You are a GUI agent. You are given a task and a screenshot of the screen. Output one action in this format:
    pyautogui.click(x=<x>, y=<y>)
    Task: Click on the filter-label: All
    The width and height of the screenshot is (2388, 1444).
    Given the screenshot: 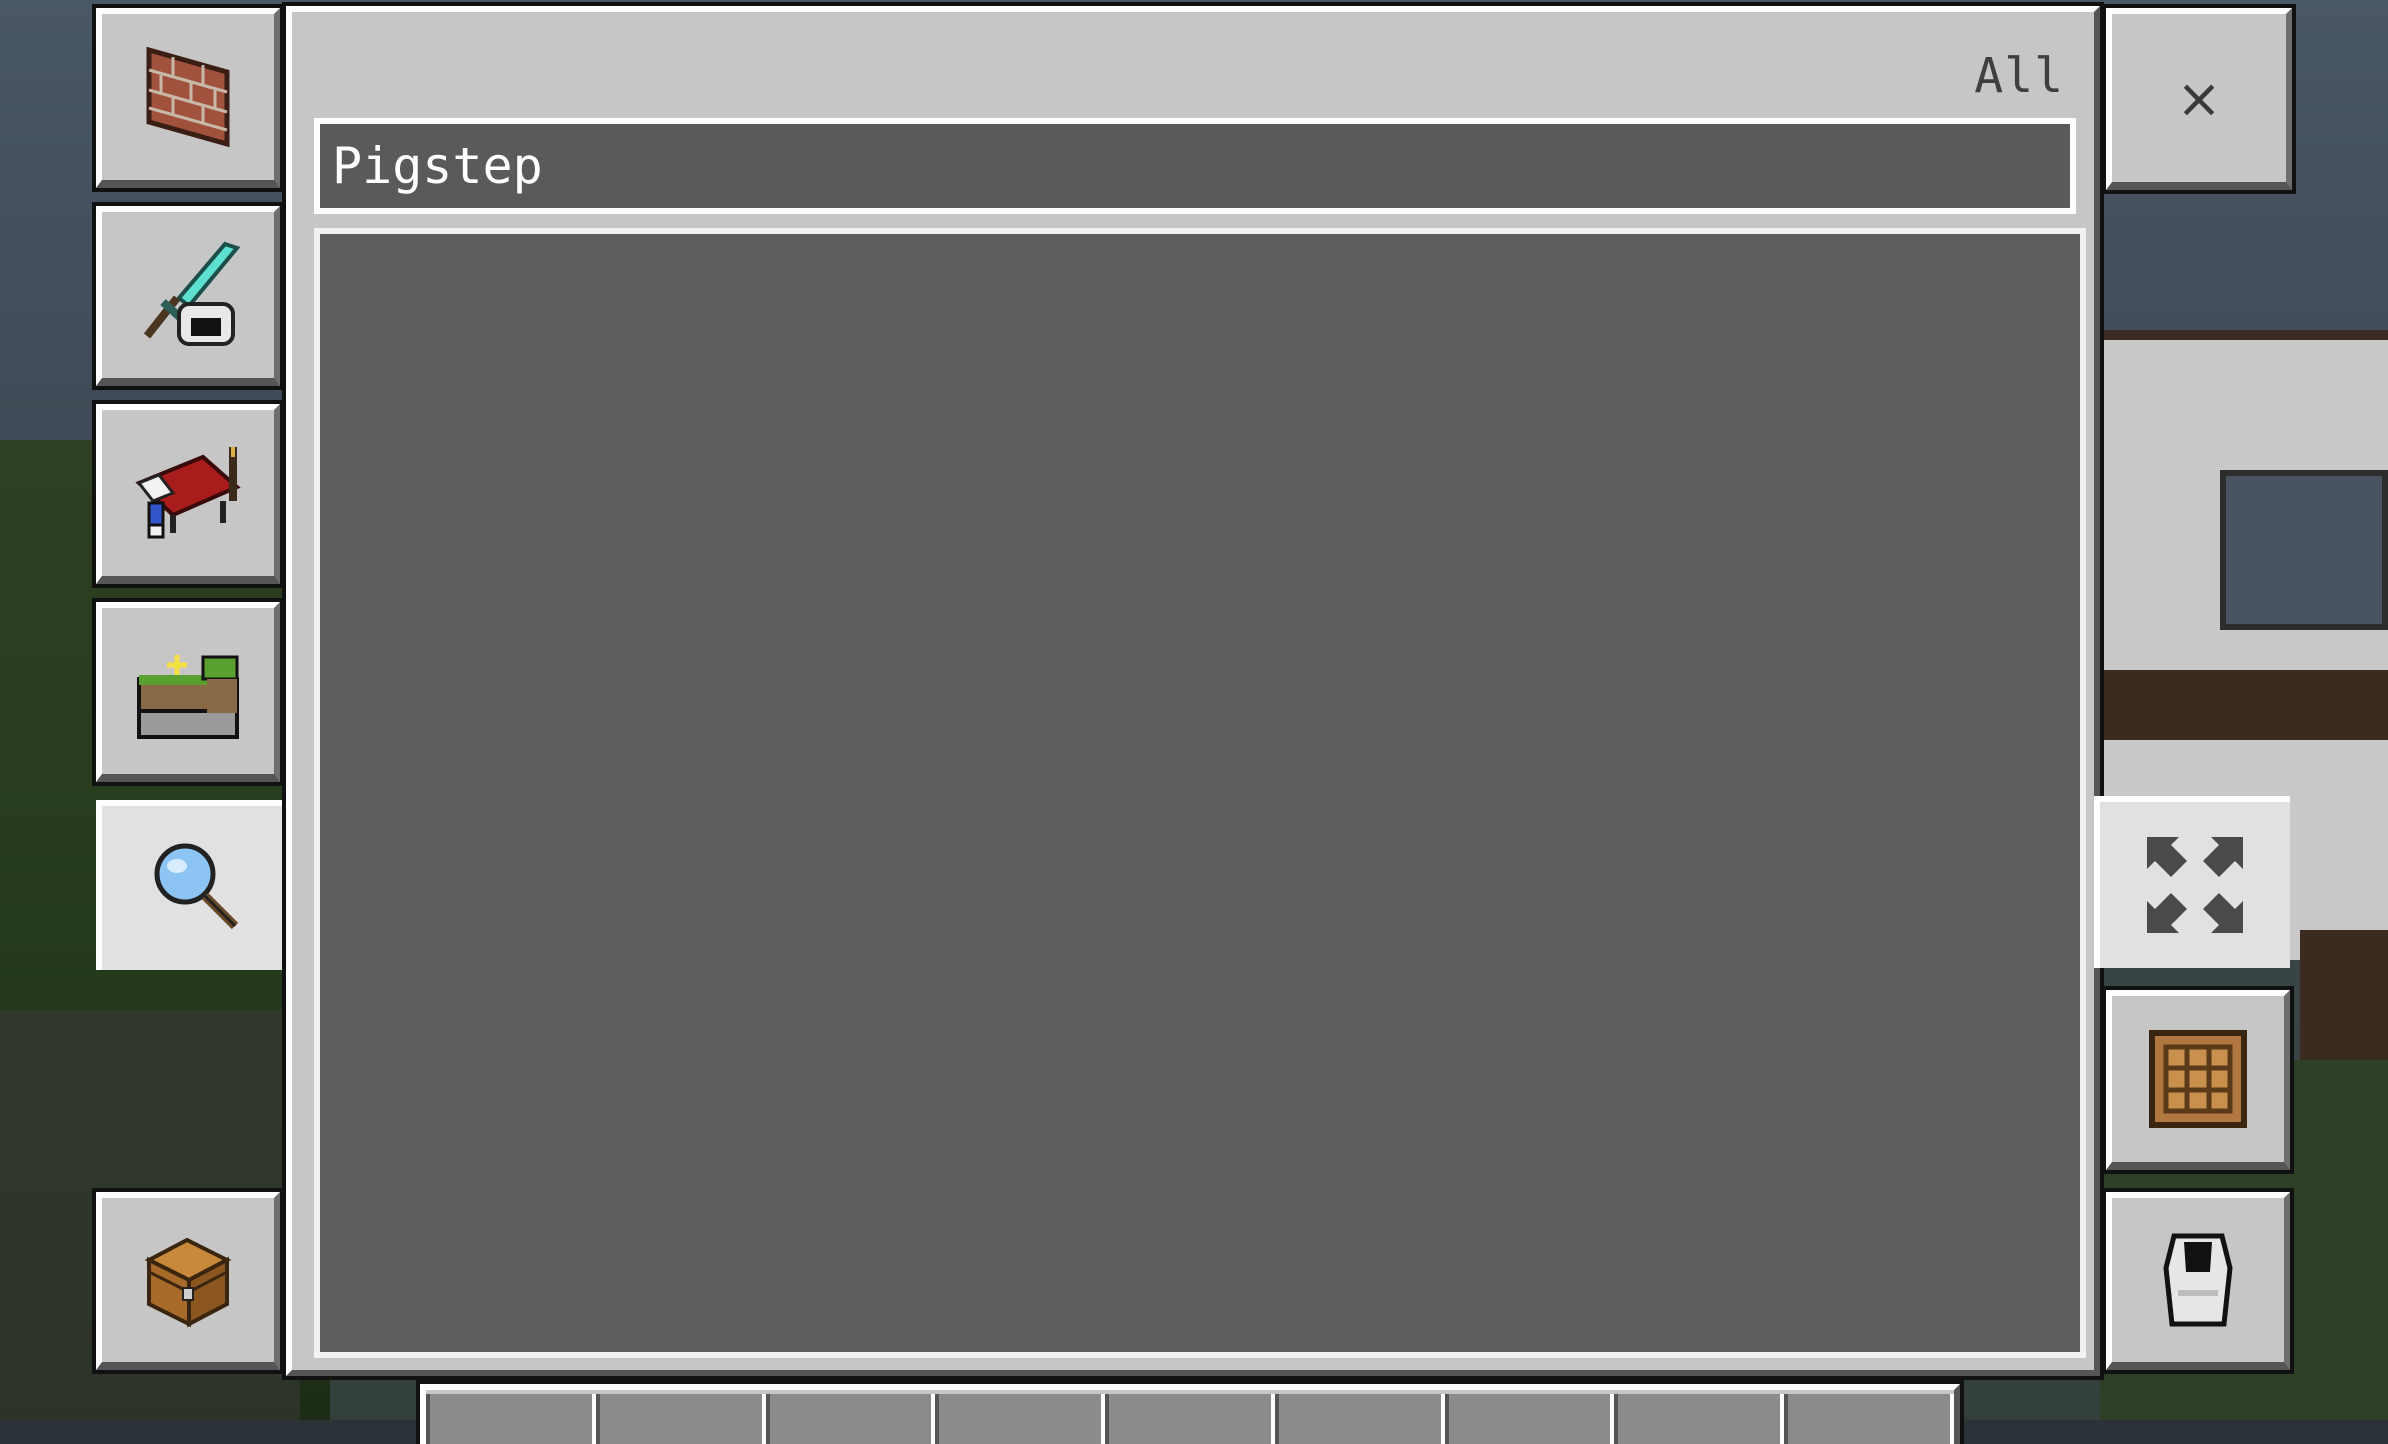 What is the action you would take?
    pyautogui.click(x=2019, y=76)
    